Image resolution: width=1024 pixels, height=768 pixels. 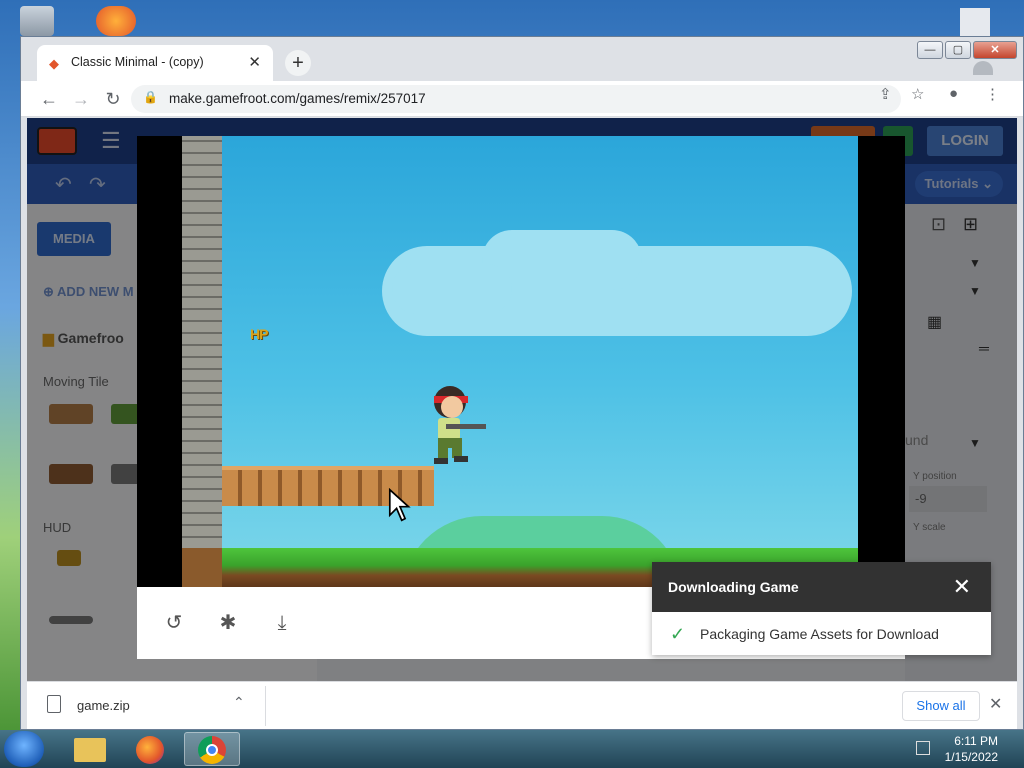 What do you see at coordinates (733, 587) in the screenshot?
I see `toast-title: Downloading Game` at bounding box center [733, 587].